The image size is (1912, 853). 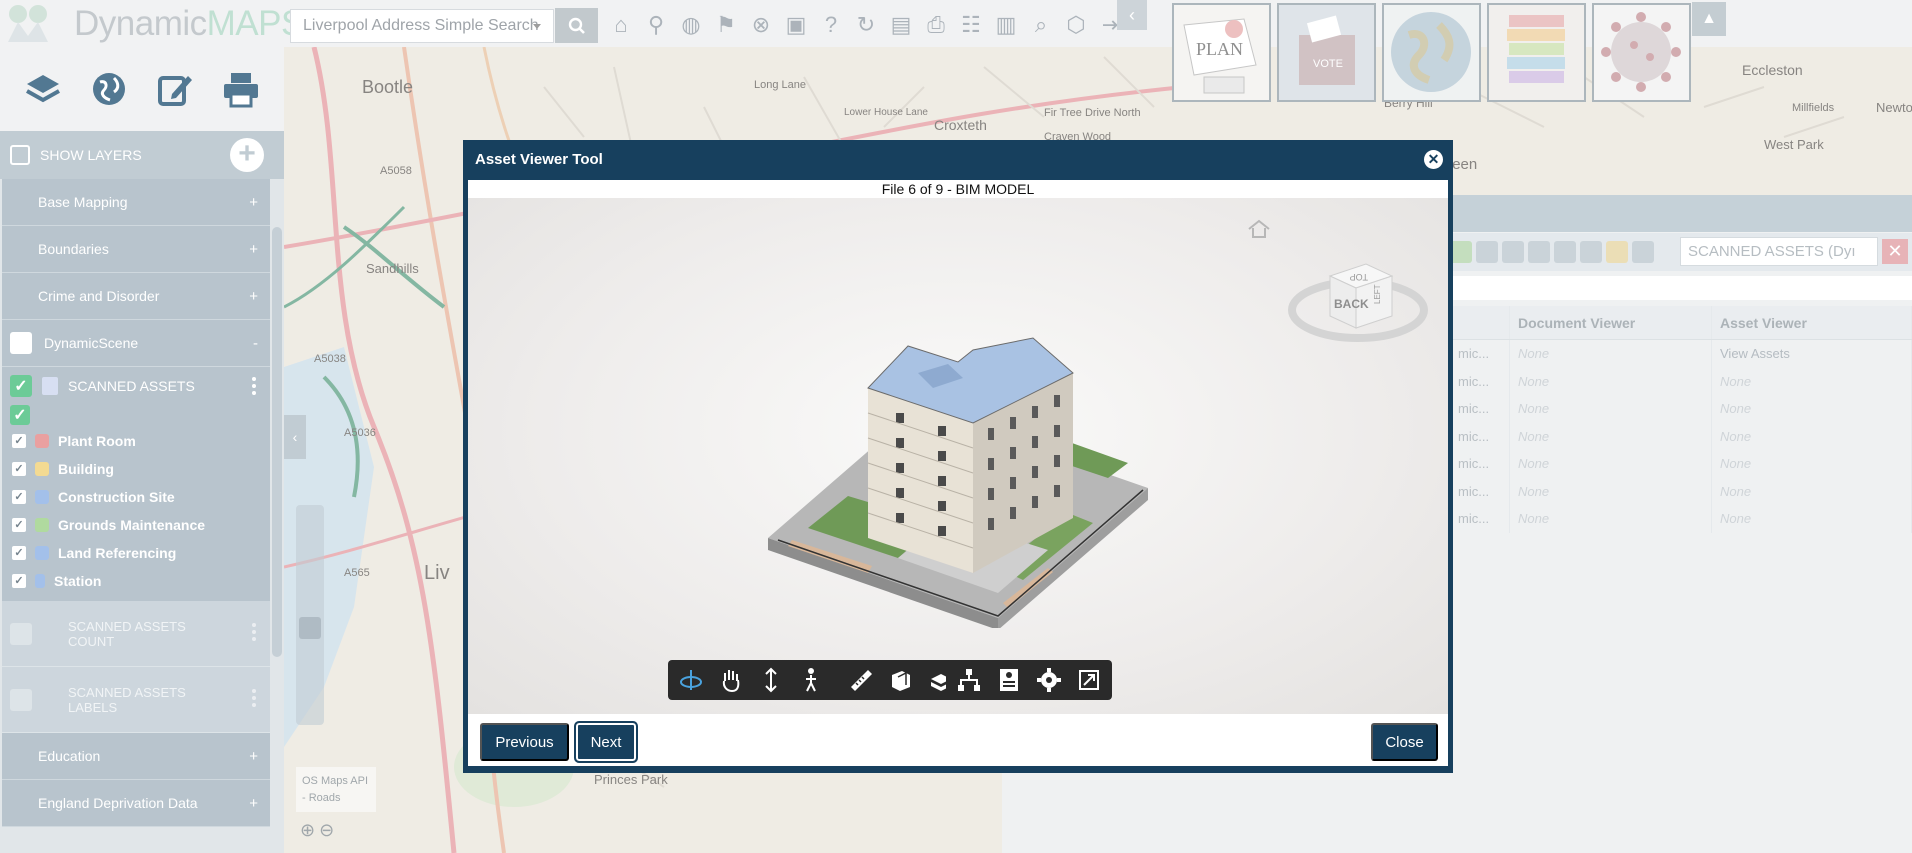 What do you see at coordinates (310, 615) in the screenshot?
I see `zoom-slider` at bounding box center [310, 615].